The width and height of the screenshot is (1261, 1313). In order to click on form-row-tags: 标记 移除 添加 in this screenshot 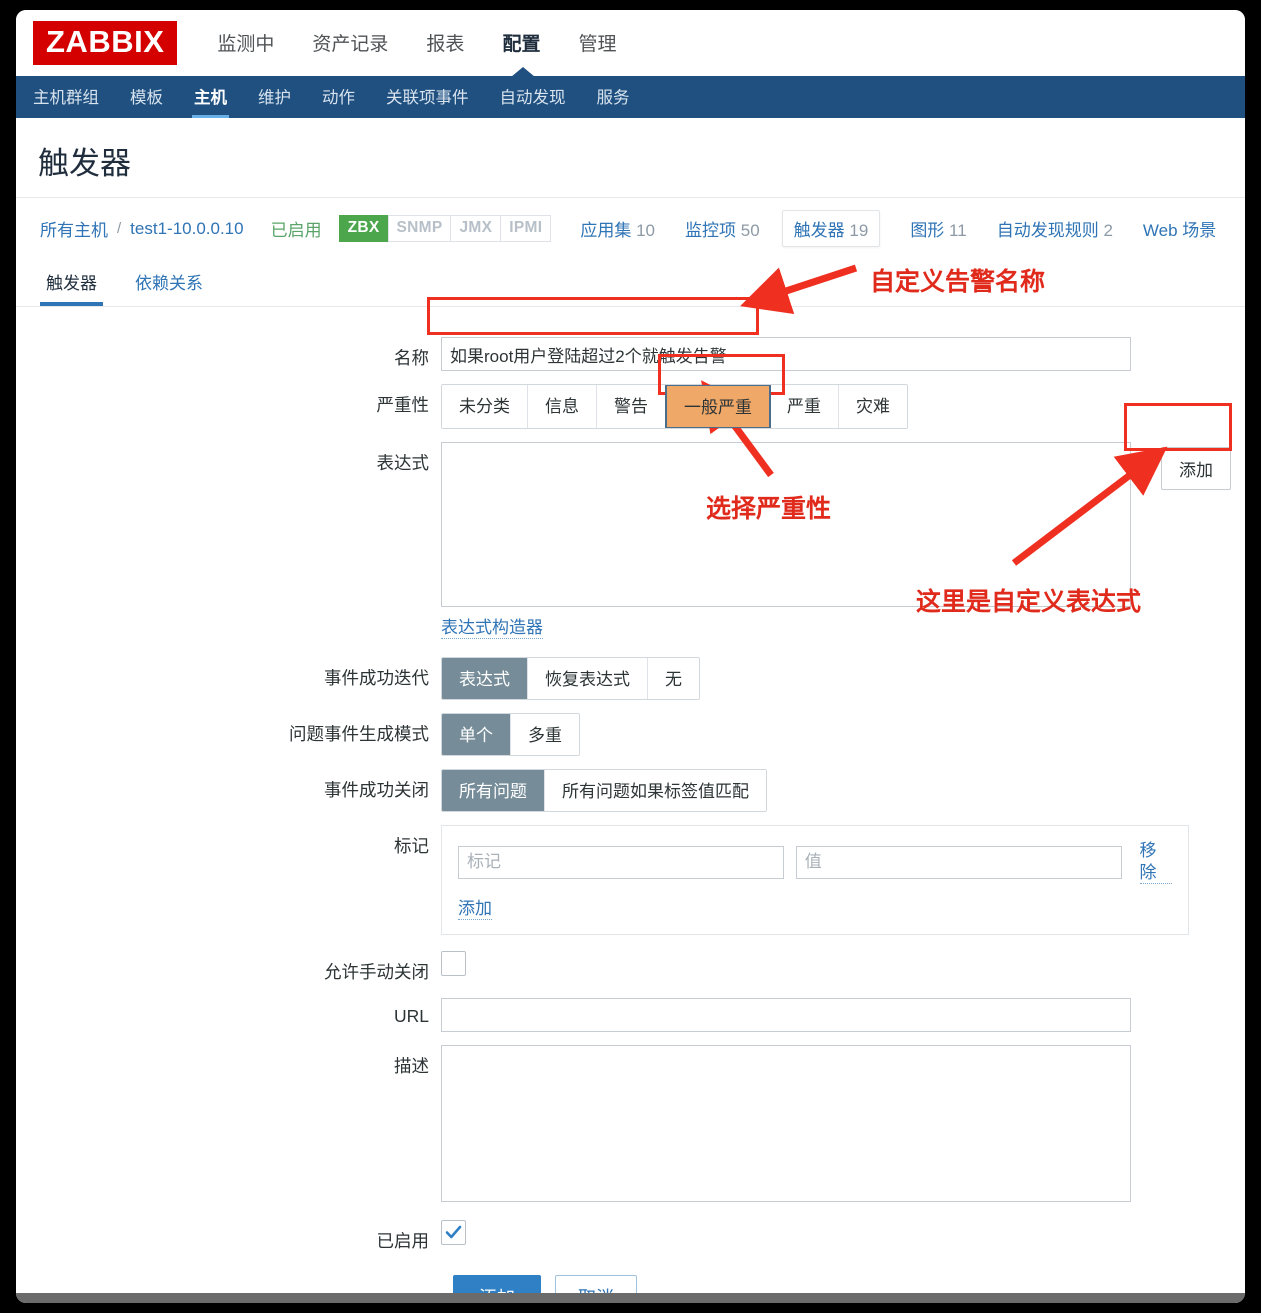, I will do `click(630, 880)`.